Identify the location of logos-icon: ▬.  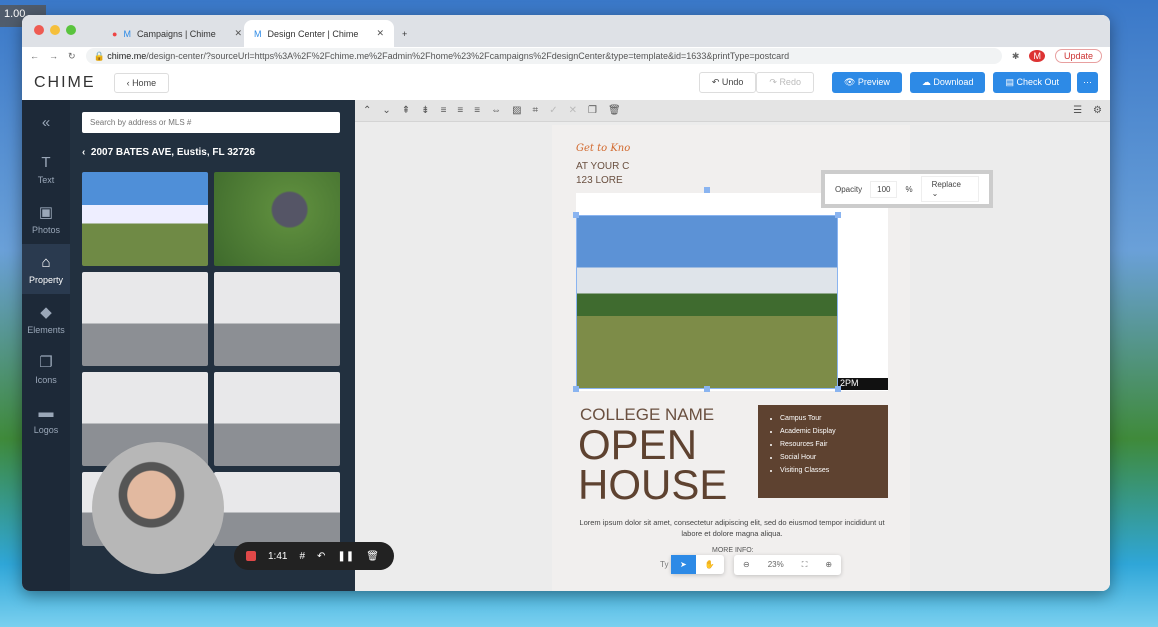
(46, 412).